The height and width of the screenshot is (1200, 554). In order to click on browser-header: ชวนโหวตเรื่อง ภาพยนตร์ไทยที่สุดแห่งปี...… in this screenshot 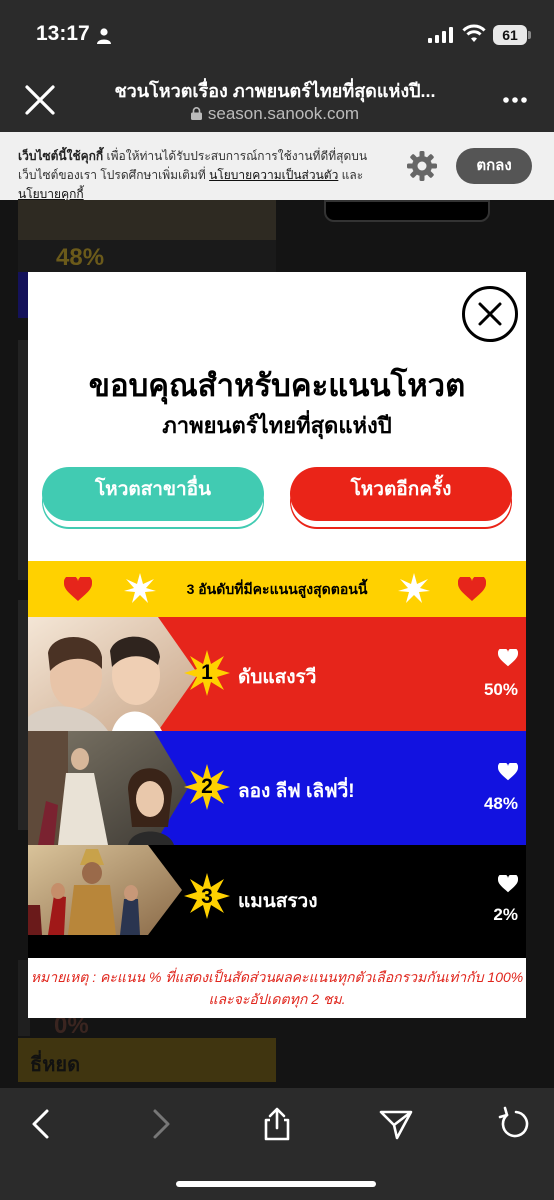, I will do `click(277, 101)`.